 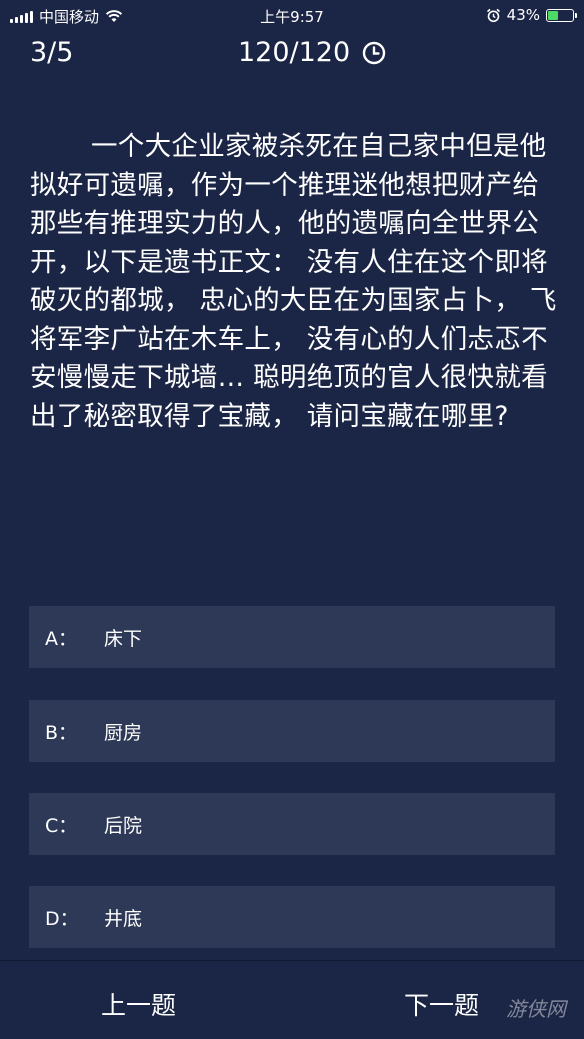 What do you see at coordinates (292, 824) in the screenshot?
I see `option-c: C： 后院` at bounding box center [292, 824].